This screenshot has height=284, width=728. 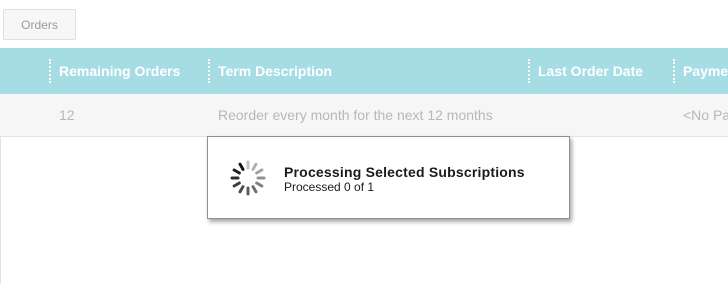 I want to click on column-header-remaining-orders: Remaining Orders, so click(x=132, y=71).